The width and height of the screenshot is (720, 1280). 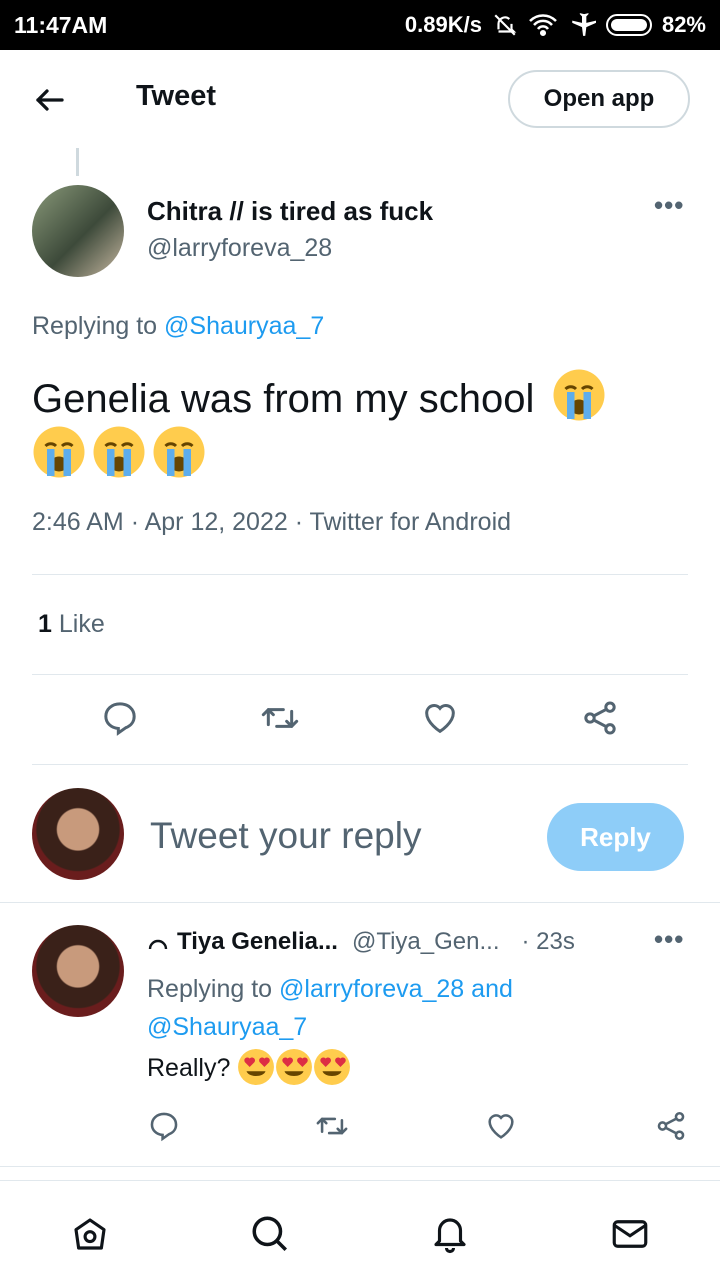 I want to click on author-handle: @larryforeva_28, so click(x=239, y=248).